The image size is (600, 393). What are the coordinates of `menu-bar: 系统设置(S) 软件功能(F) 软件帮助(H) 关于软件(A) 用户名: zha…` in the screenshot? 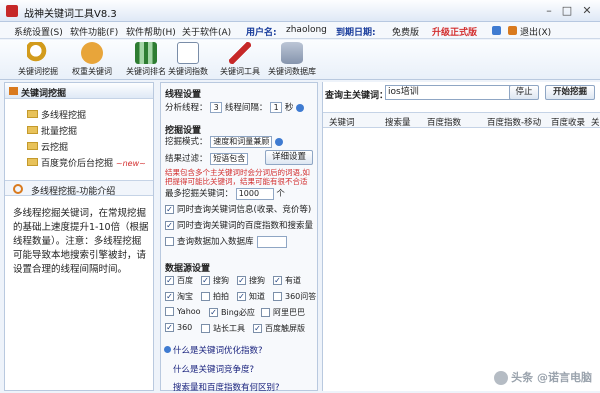 It's located at (300, 30).